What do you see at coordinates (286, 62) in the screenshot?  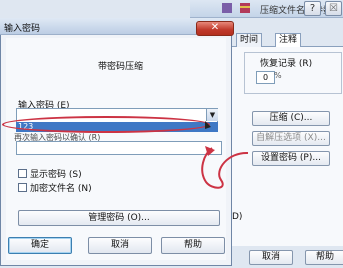 I see `recovery-record-label: 恢复记录 (R)` at bounding box center [286, 62].